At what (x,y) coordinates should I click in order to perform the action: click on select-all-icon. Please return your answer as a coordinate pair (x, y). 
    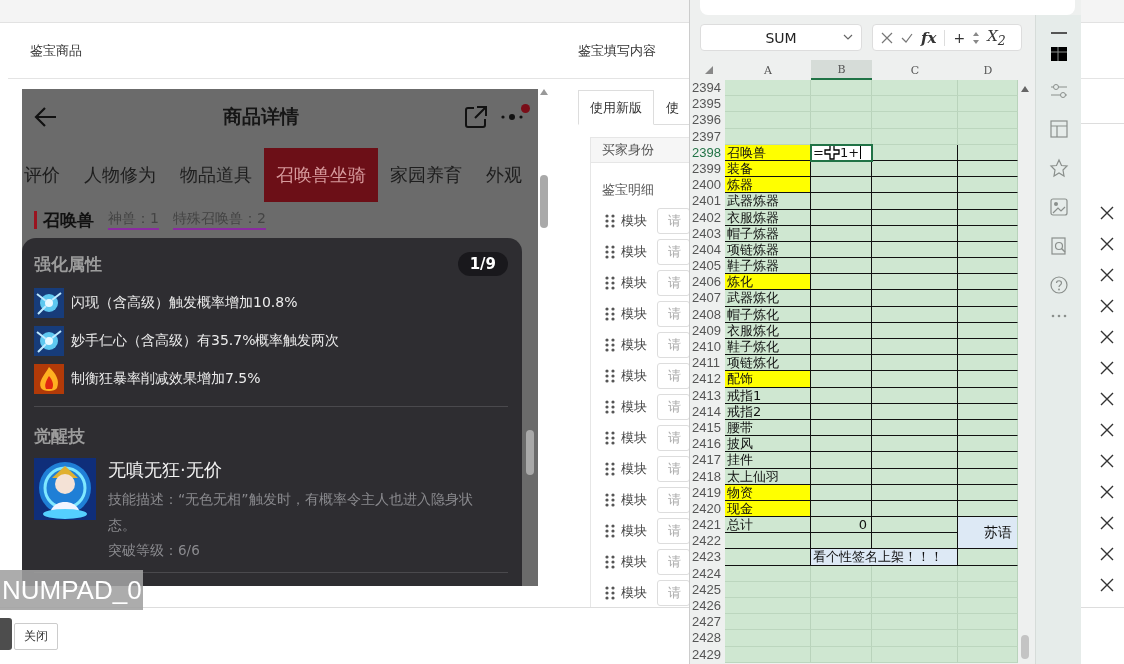
    Looking at the image, I should click on (708, 70).